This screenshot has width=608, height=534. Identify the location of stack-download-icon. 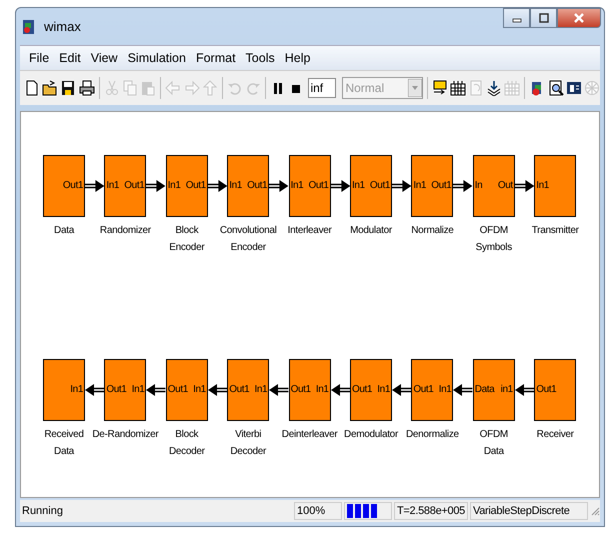
(494, 88).